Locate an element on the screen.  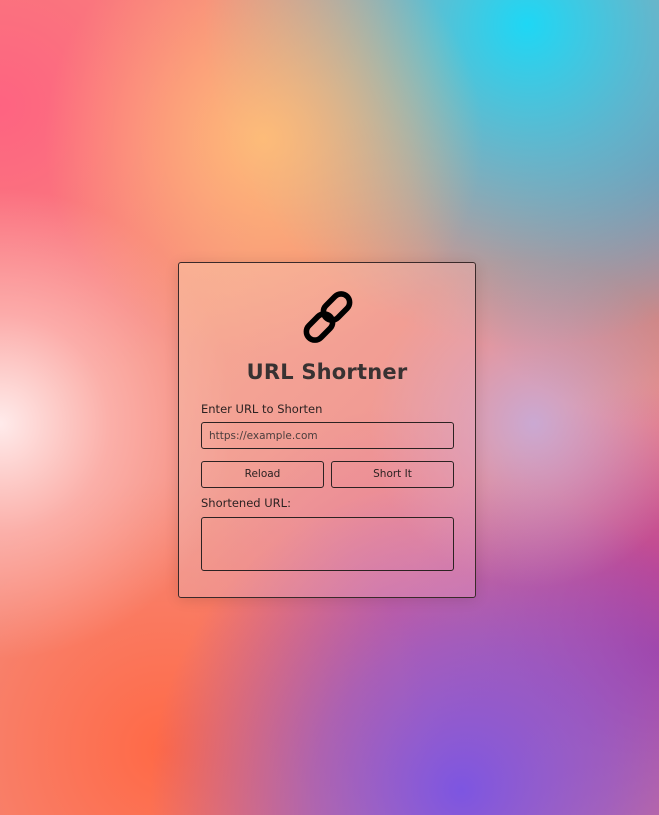
url-input is located at coordinates (327, 435).